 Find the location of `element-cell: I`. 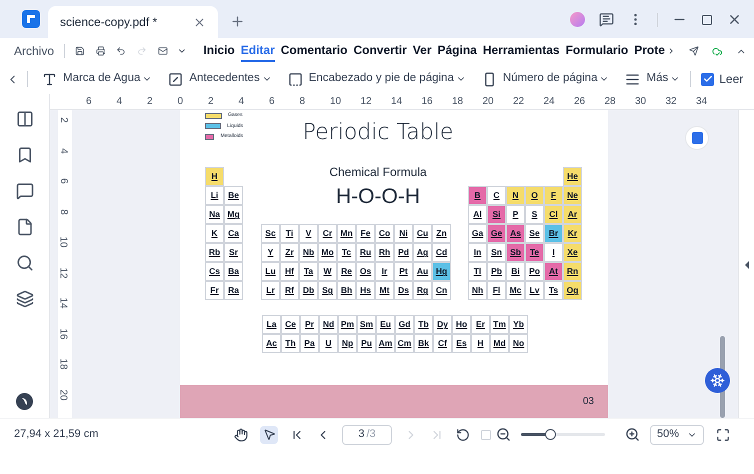

element-cell: I is located at coordinates (553, 252).